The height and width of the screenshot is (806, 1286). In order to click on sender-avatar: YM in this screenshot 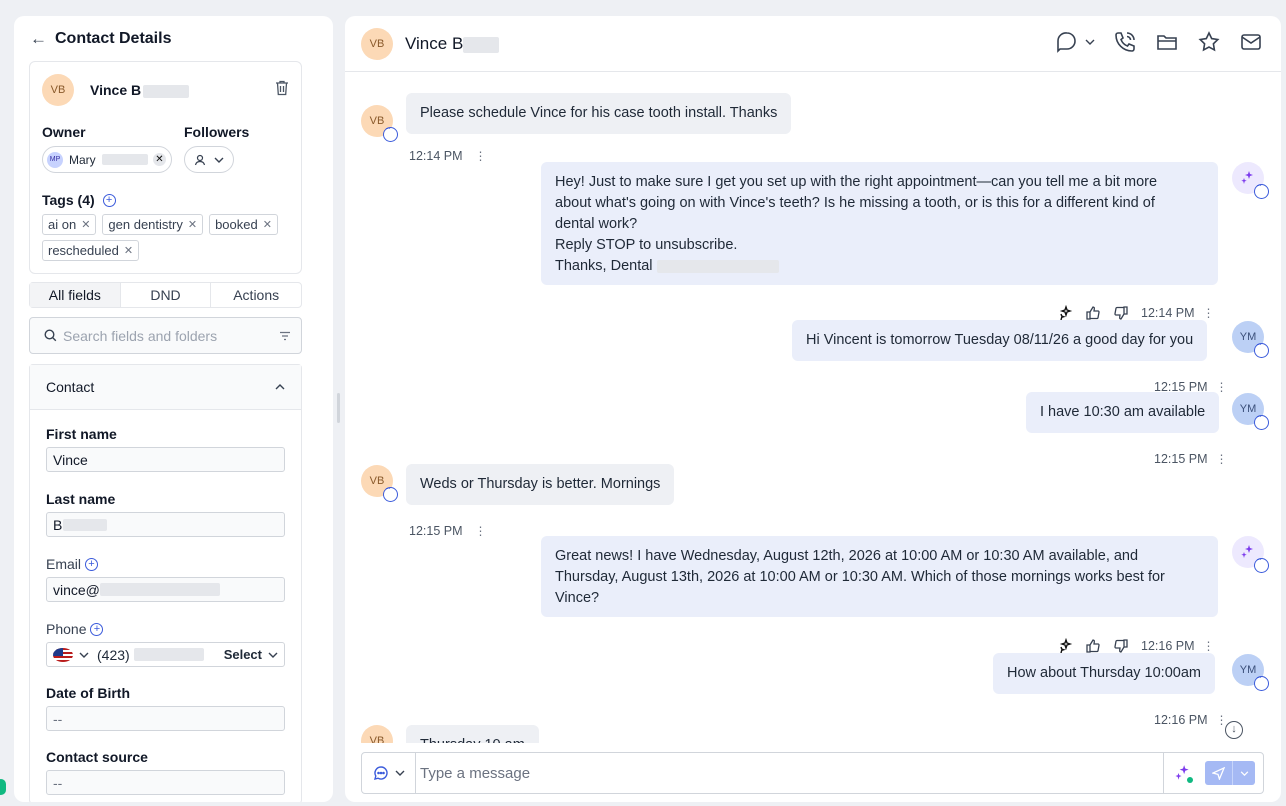, I will do `click(1250, 339)`.